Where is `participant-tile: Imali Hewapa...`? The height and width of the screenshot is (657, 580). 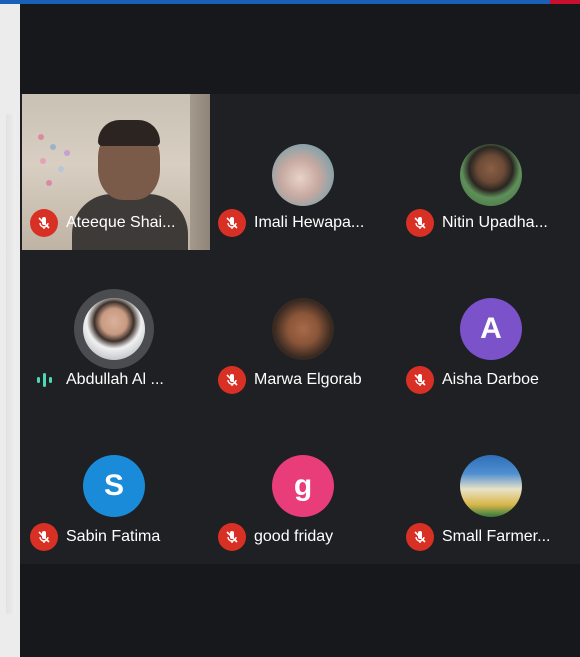 participant-tile: Imali Hewapa... is located at coordinates (304, 172).